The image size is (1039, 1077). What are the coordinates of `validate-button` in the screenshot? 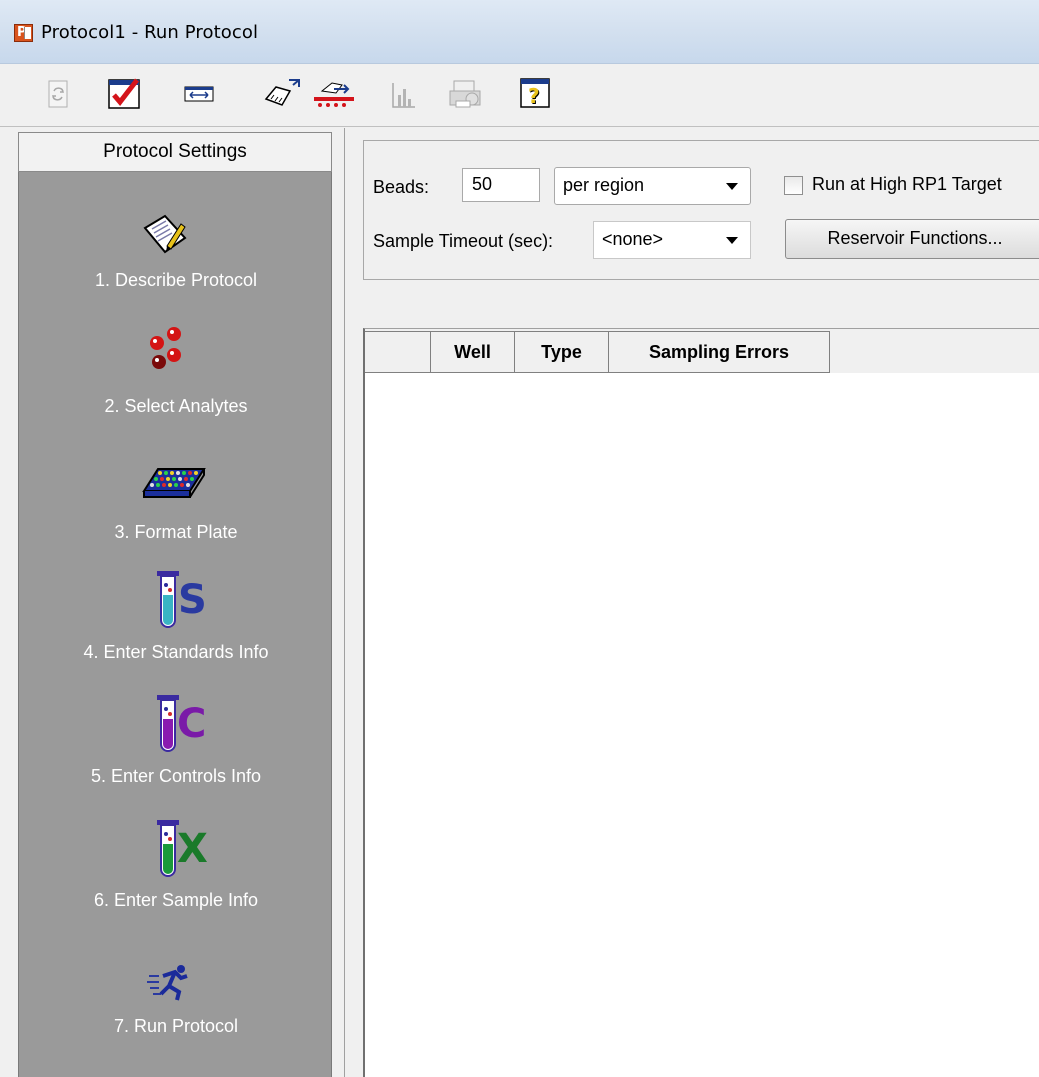 It's located at (125, 94).